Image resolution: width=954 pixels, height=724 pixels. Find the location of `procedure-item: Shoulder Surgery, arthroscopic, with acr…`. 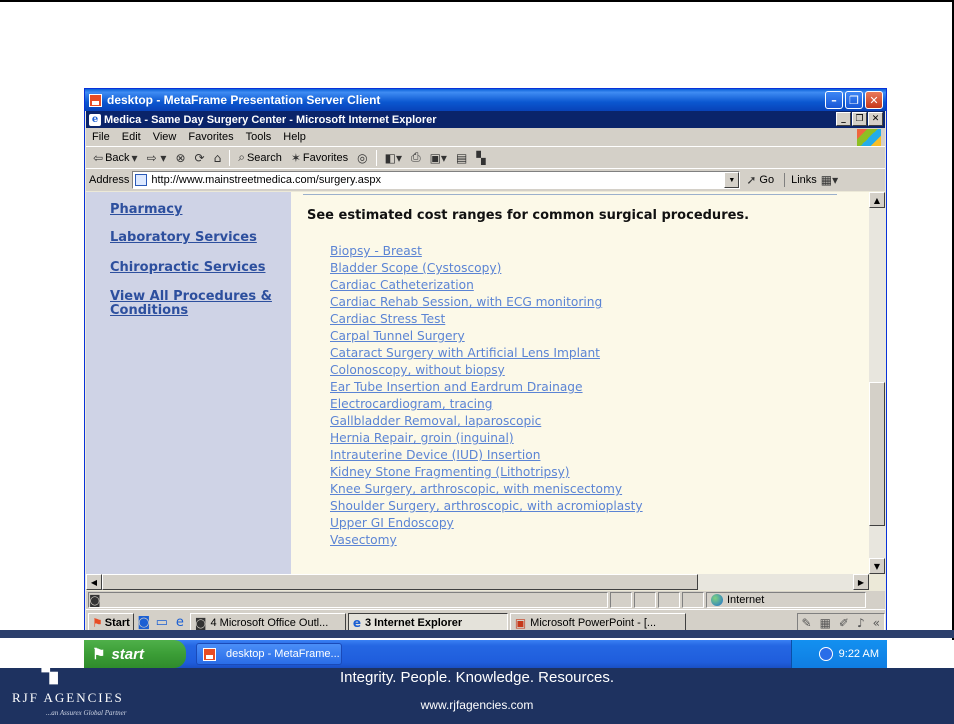

procedure-item: Shoulder Surgery, arthroscopic, with acr… is located at coordinates (486, 506).